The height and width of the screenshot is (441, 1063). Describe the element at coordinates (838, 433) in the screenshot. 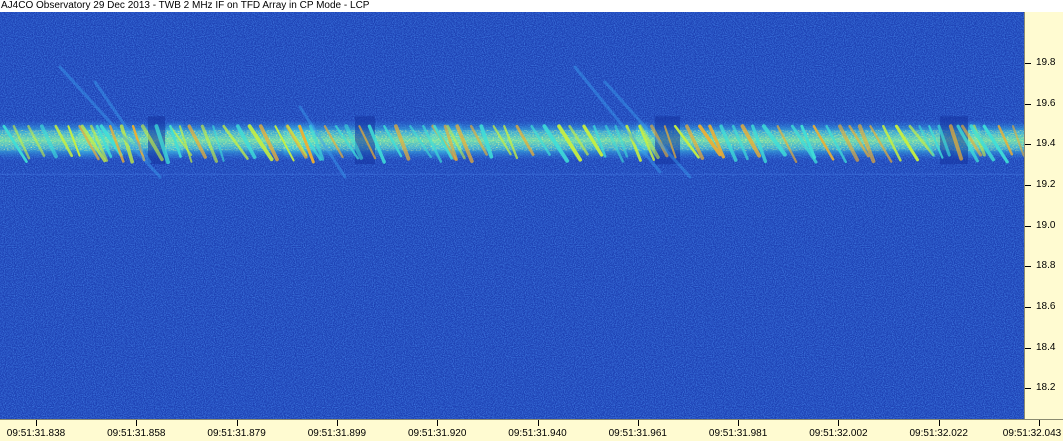

I see `x-tick-label: 09:51:32.002` at that location.